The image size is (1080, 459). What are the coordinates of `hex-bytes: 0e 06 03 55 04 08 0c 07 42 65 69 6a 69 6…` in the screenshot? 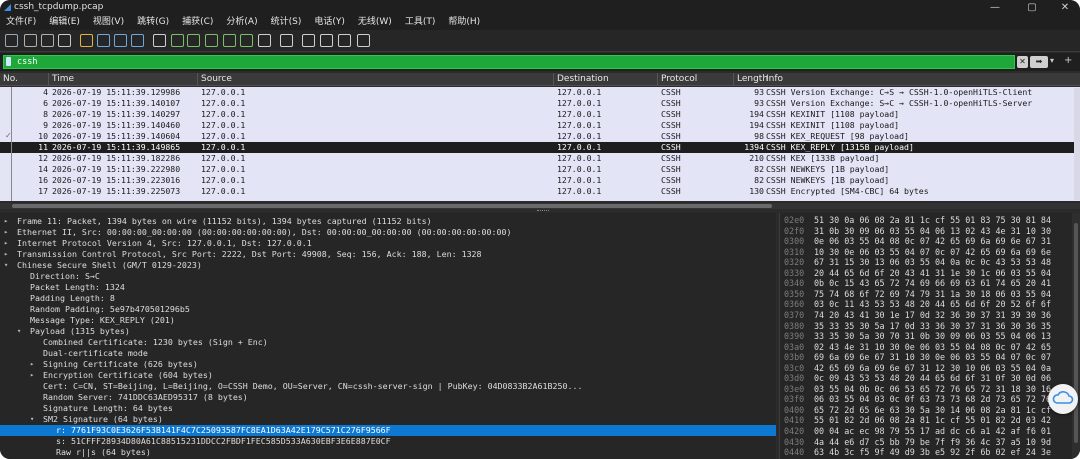 It's located at (932, 241).